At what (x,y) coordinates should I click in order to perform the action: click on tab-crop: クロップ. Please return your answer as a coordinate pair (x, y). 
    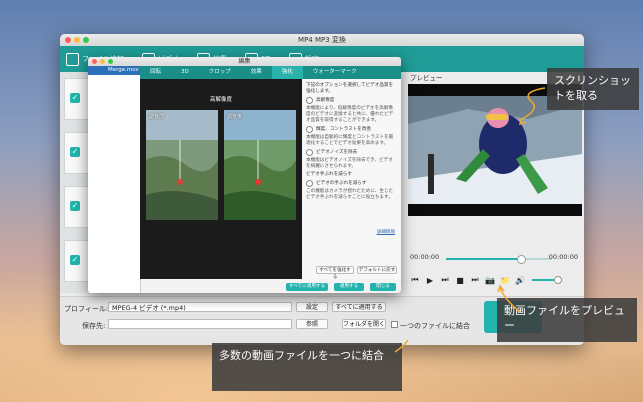
    Looking at the image, I should click on (220, 72).